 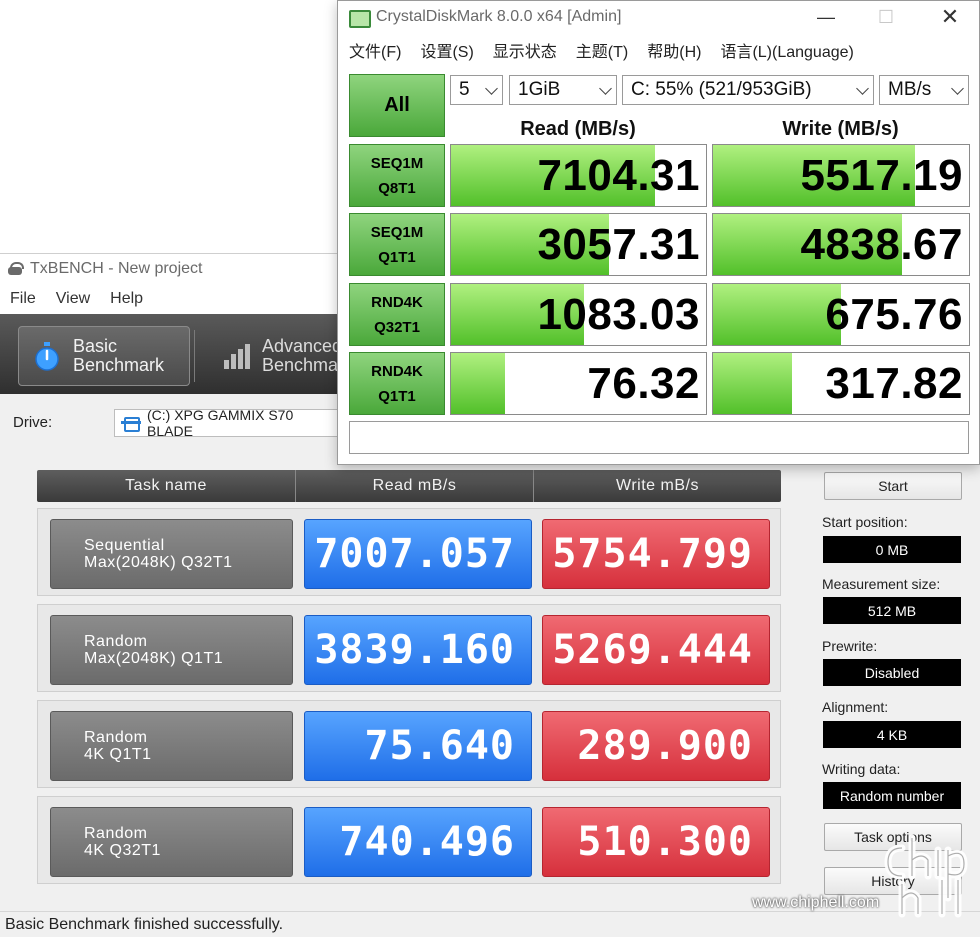 I want to click on writing-data-value: Random number, so click(x=892, y=795).